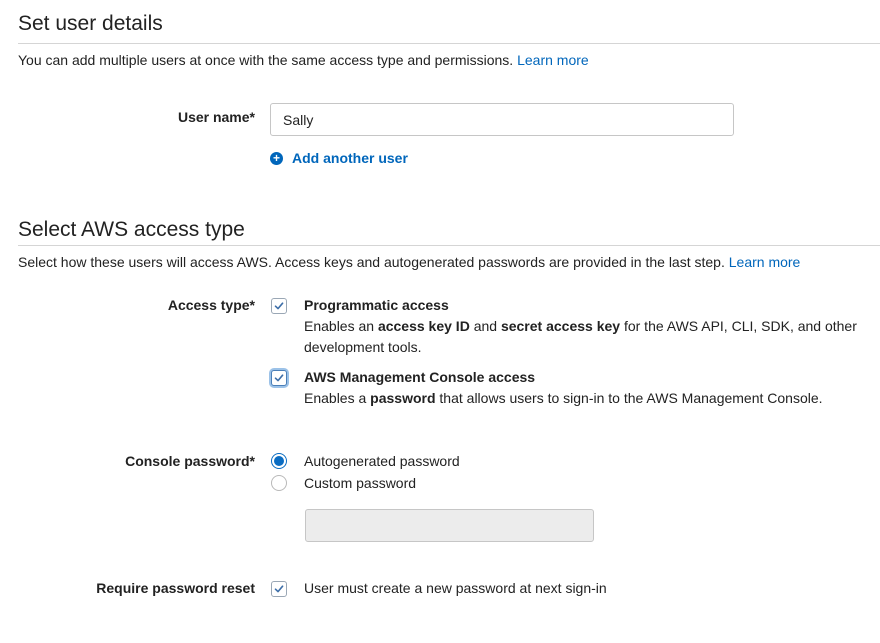 This screenshot has width=880, height=643. I want to click on autogenerated-password-radio, so click(279, 461).